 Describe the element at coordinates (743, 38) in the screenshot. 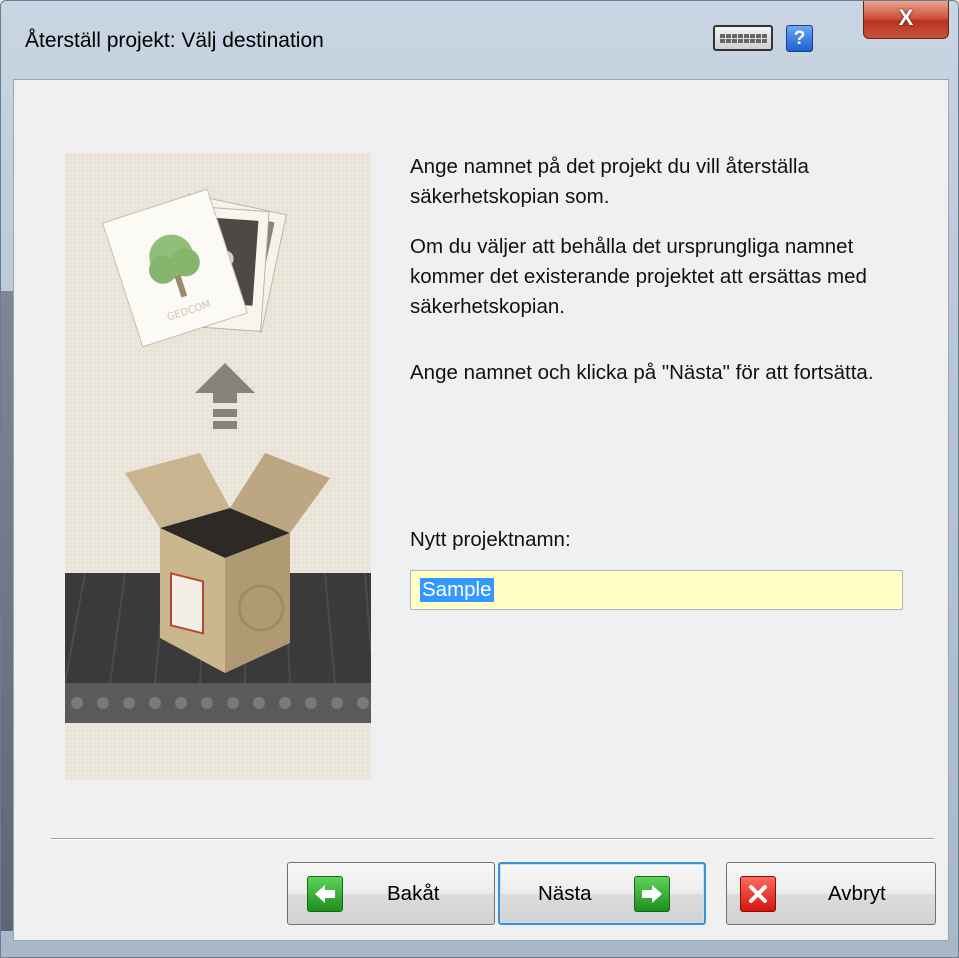

I see `keyboard-icon` at that location.